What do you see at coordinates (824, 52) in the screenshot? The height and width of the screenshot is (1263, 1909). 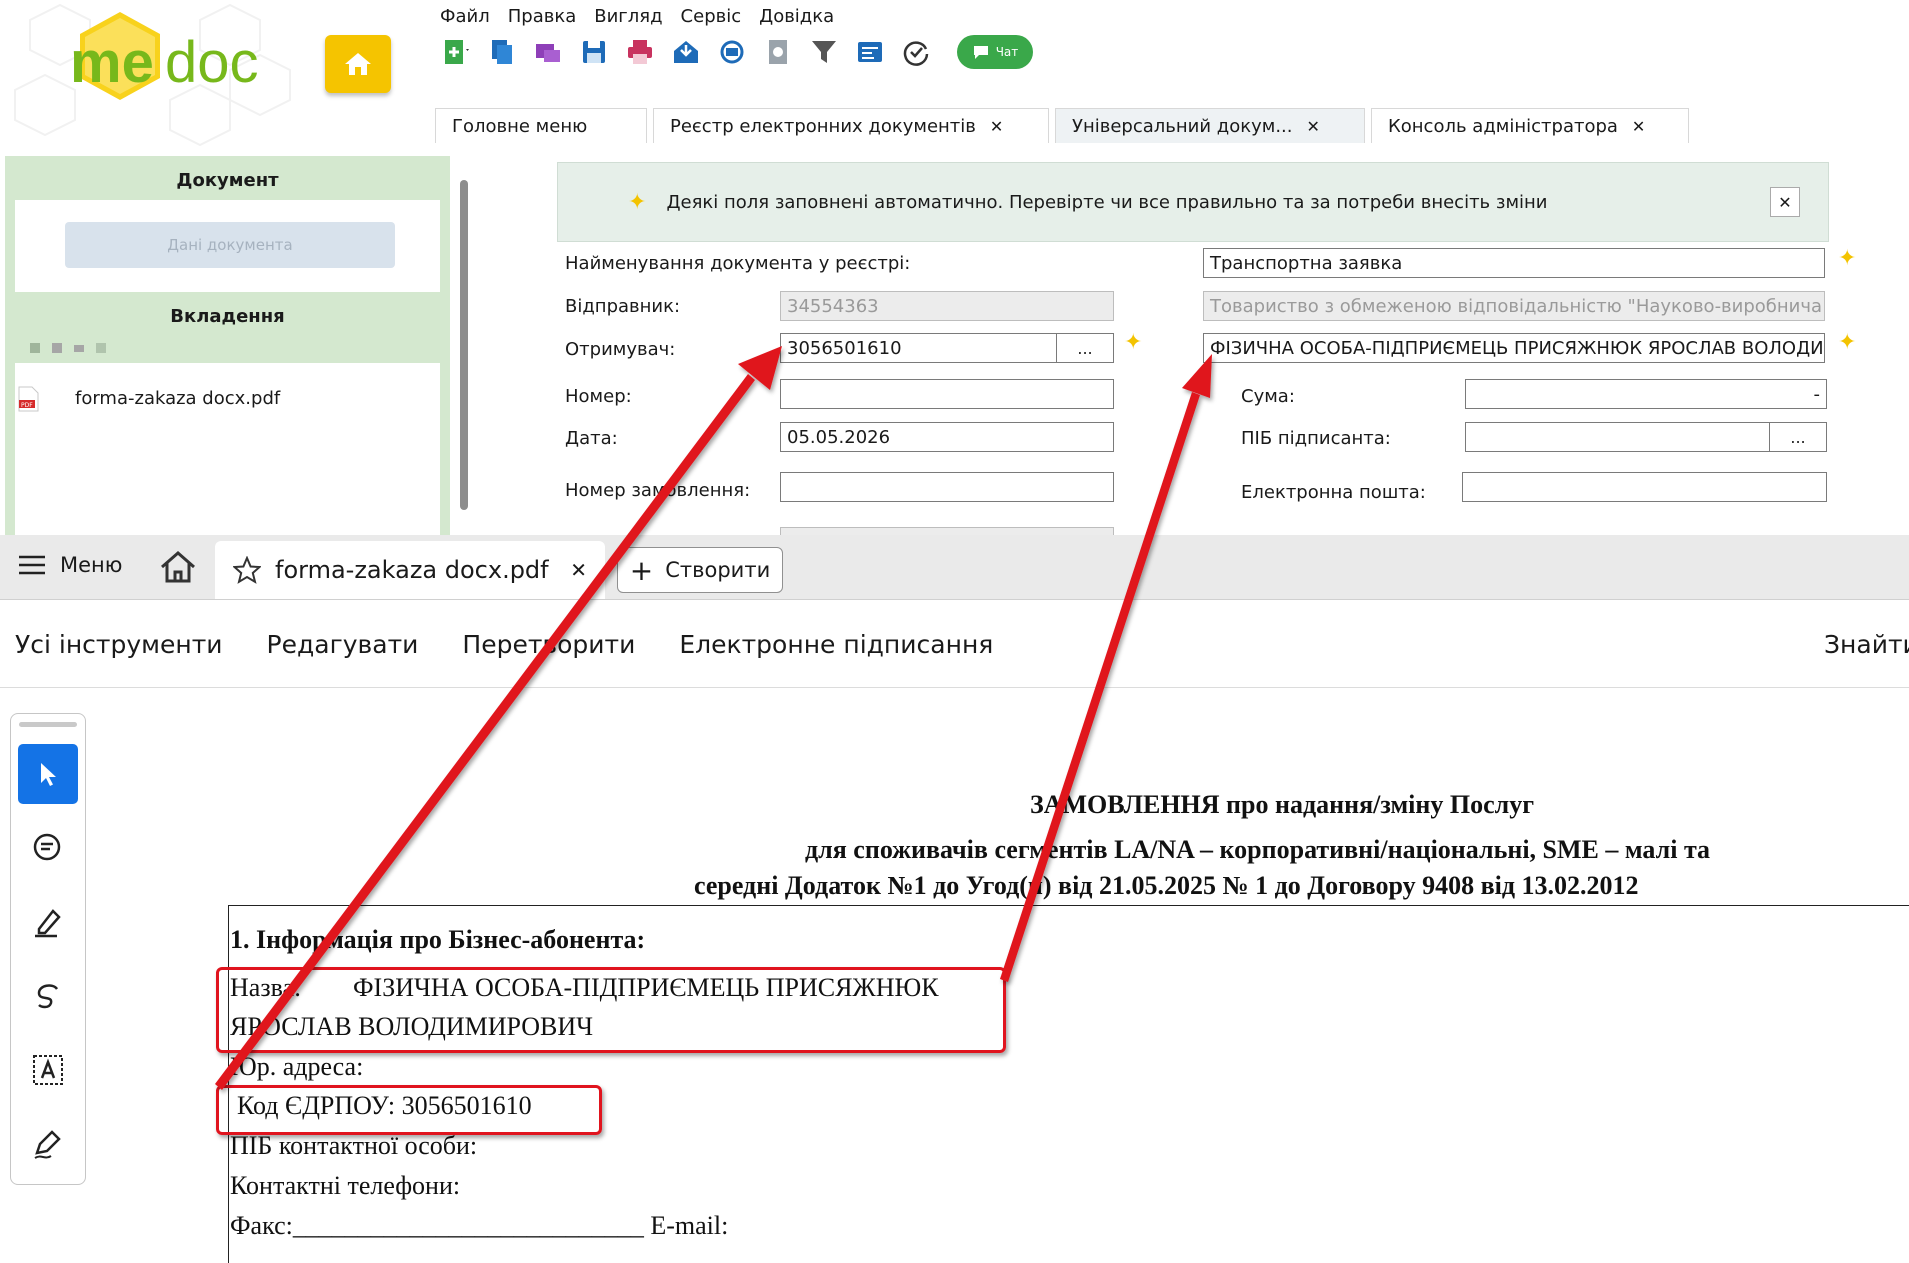 I see `filter-icon` at bounding box center [824, 52].